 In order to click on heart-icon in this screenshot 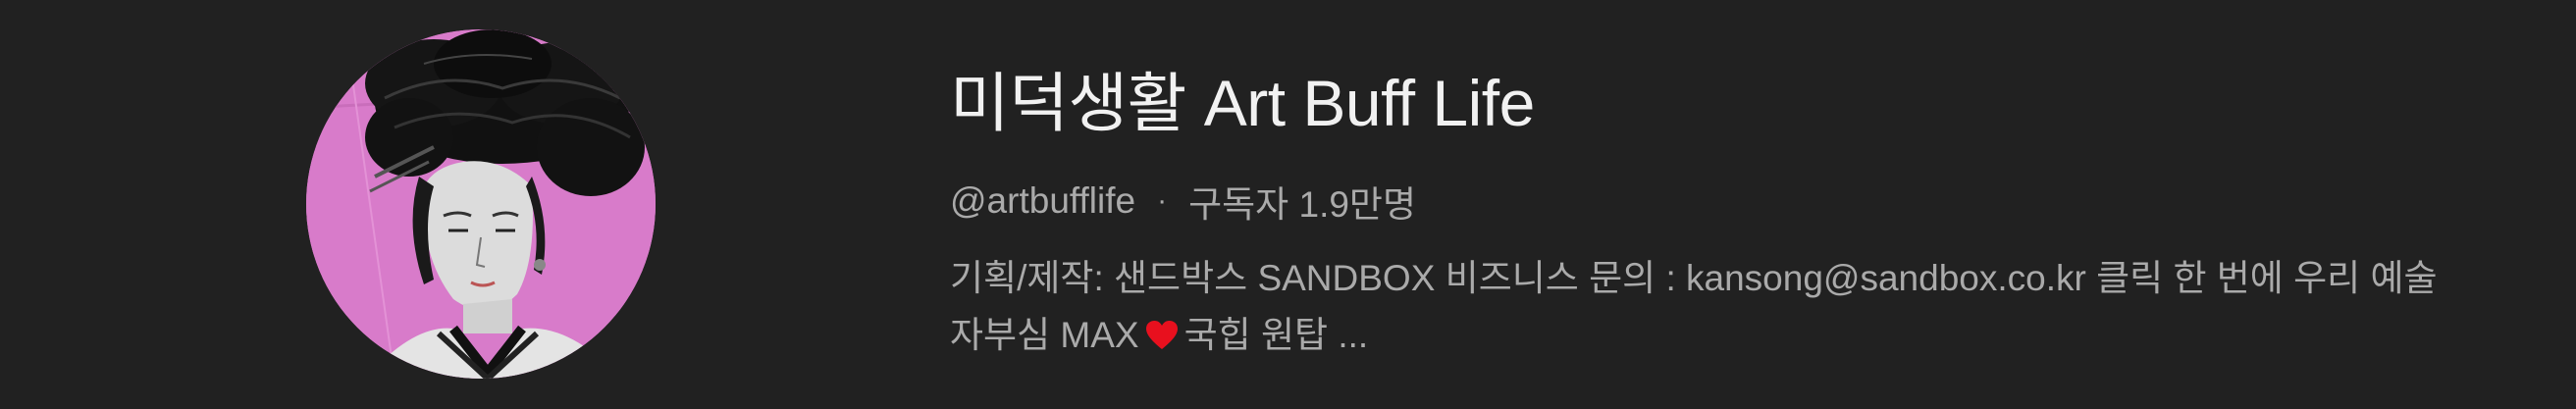, I will do `click(1161, 335)`.